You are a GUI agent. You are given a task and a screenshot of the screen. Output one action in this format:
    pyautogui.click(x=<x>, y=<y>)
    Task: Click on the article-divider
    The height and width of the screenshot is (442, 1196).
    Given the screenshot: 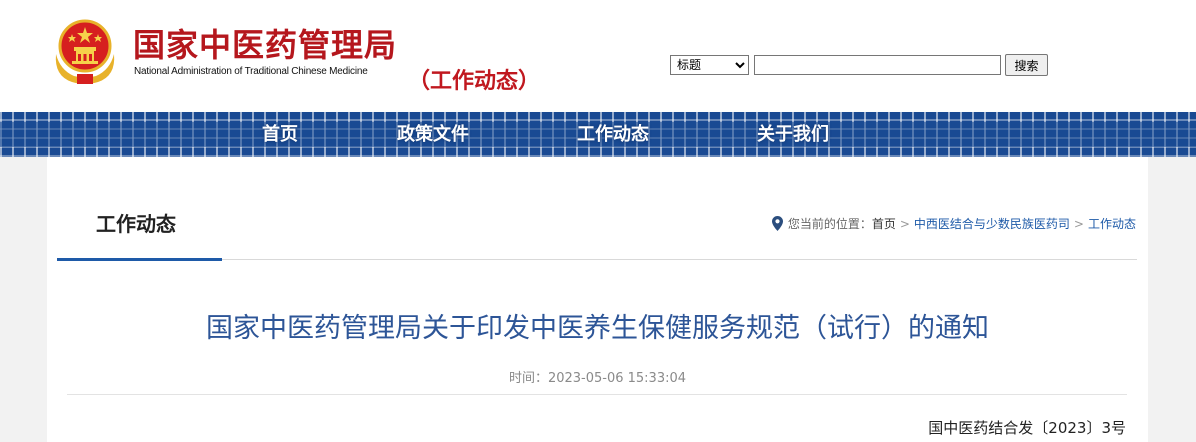 What is the action you would take?
    pyautogui.click(x=597, y=394)
    